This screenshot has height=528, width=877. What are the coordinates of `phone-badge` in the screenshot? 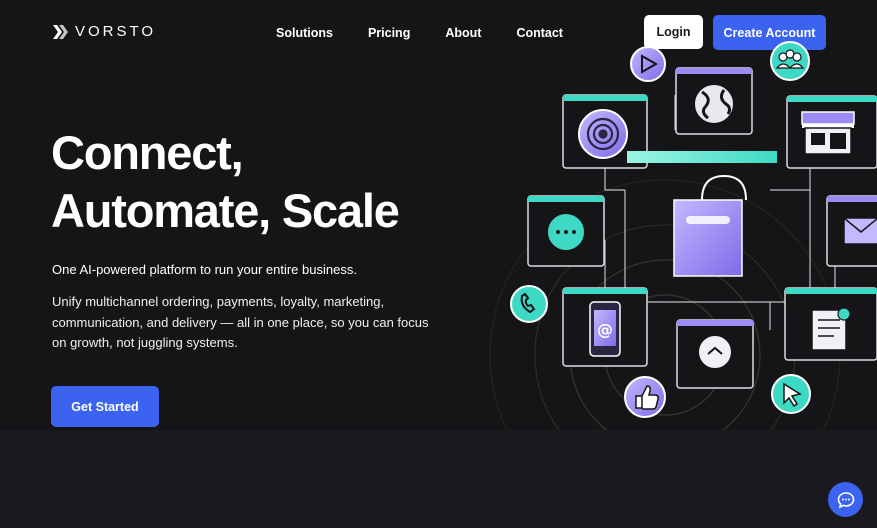 It's located at (529, 304).